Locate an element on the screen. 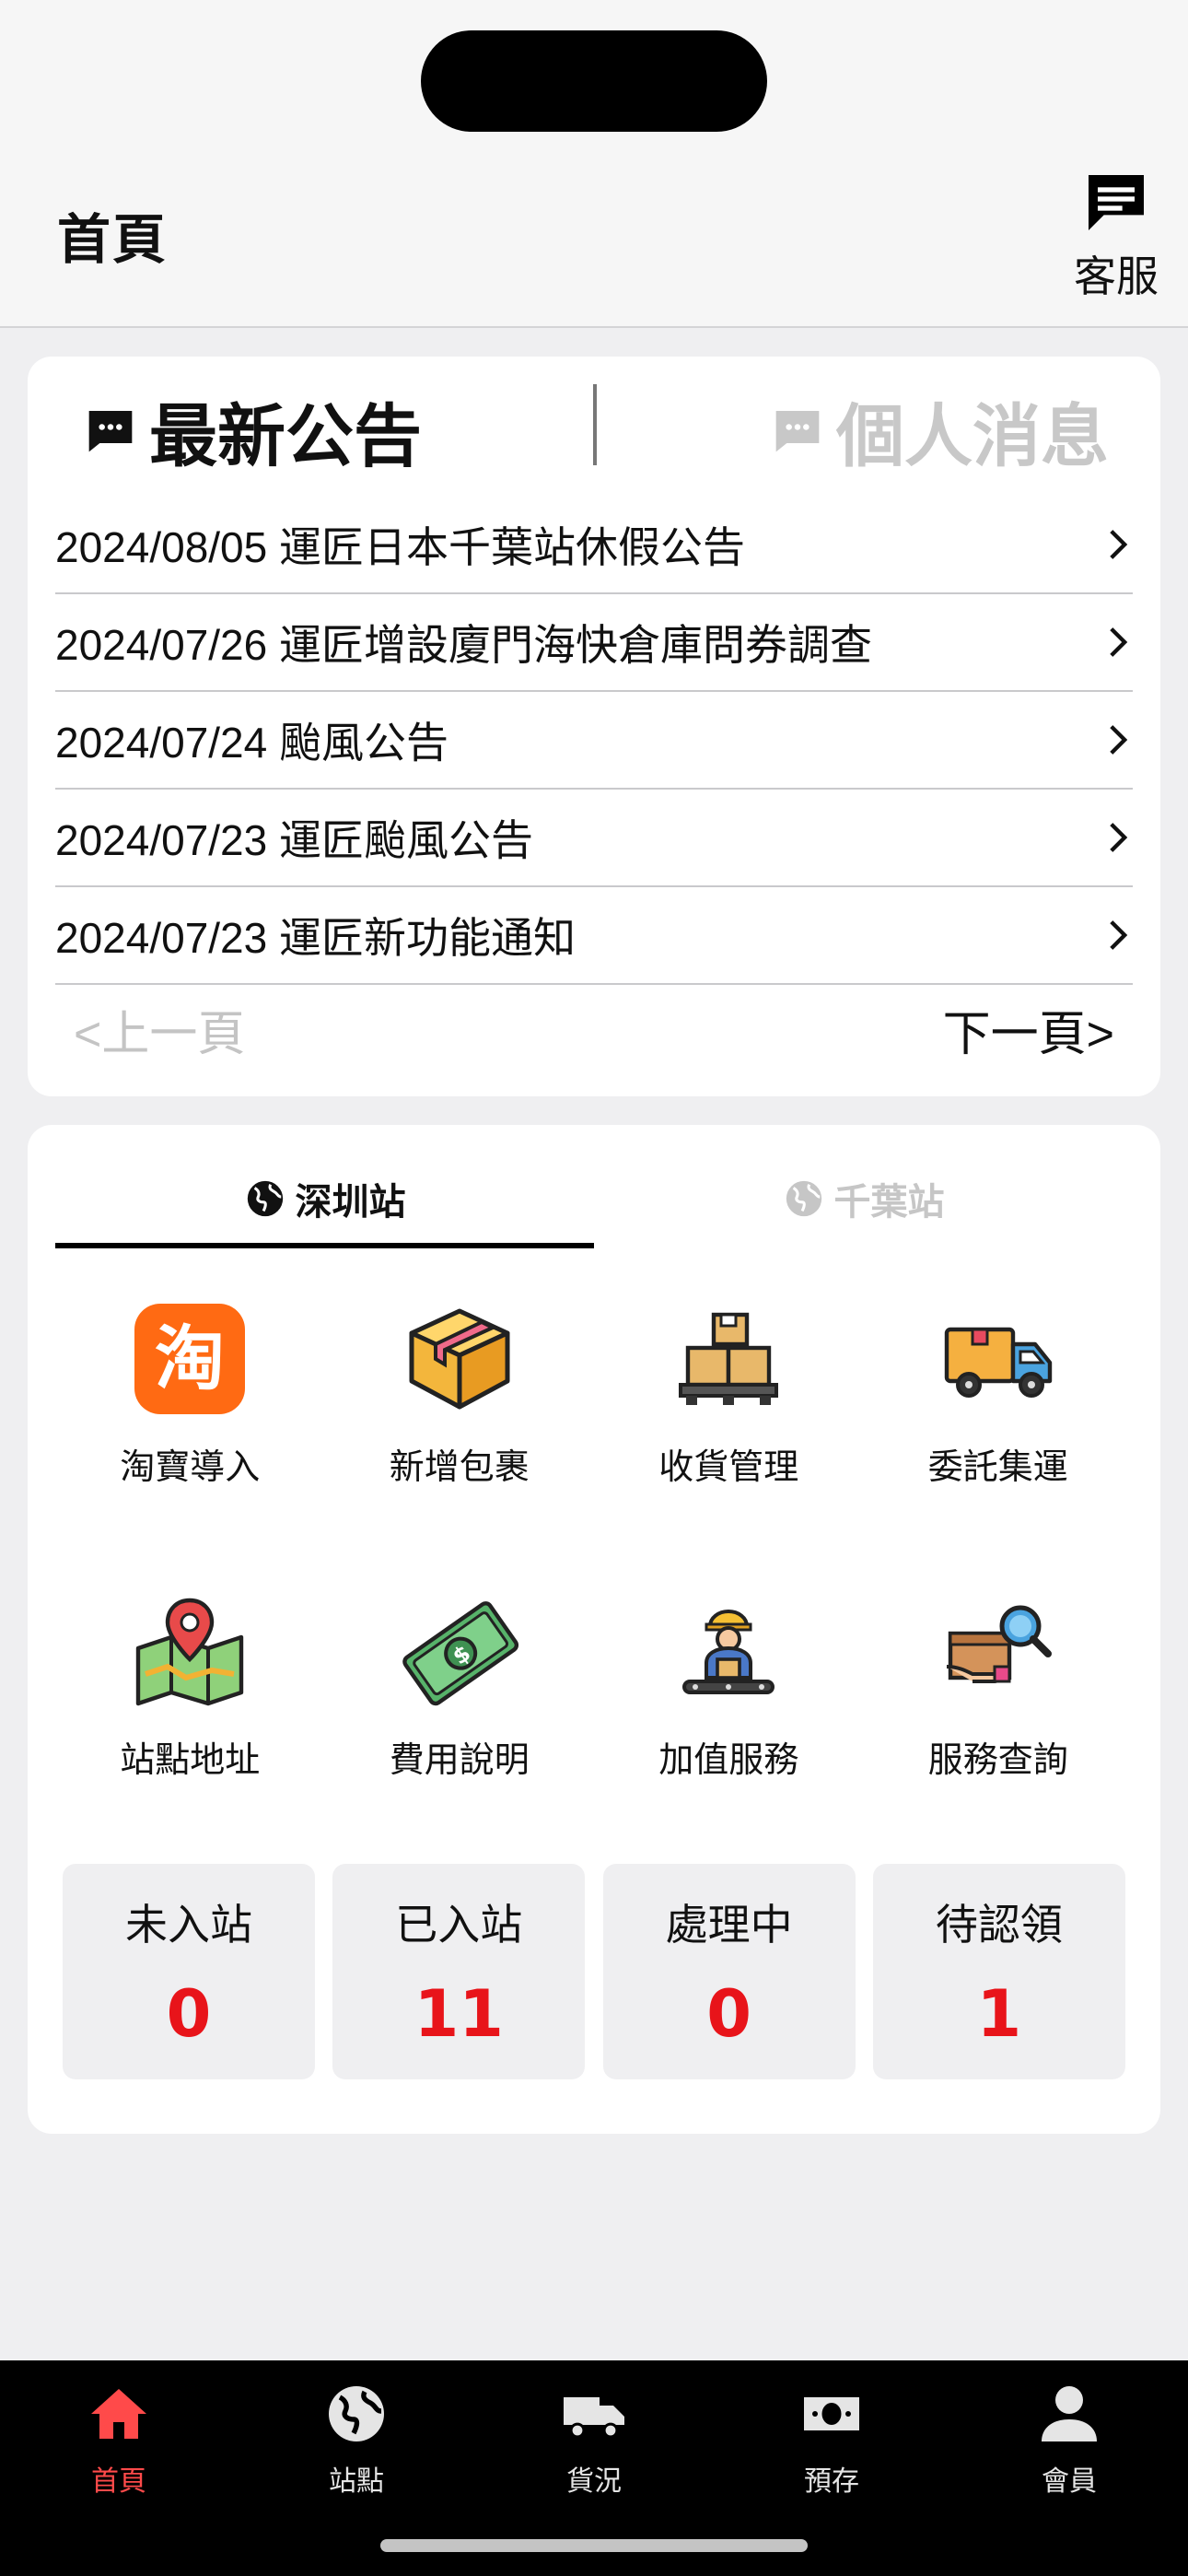 The height and width of the screenshot is (2576, 1188). list-item: 2024/07/23 運匠新功能通知 is located at coordinates (594, 936).